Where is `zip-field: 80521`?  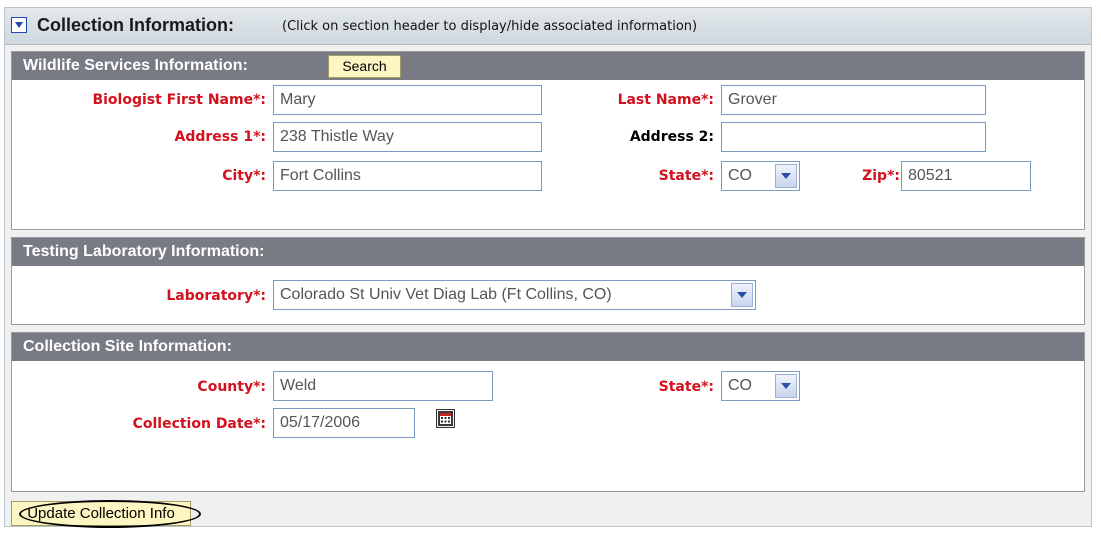
zip-field: 80521 is located at coordinates (966, 176).